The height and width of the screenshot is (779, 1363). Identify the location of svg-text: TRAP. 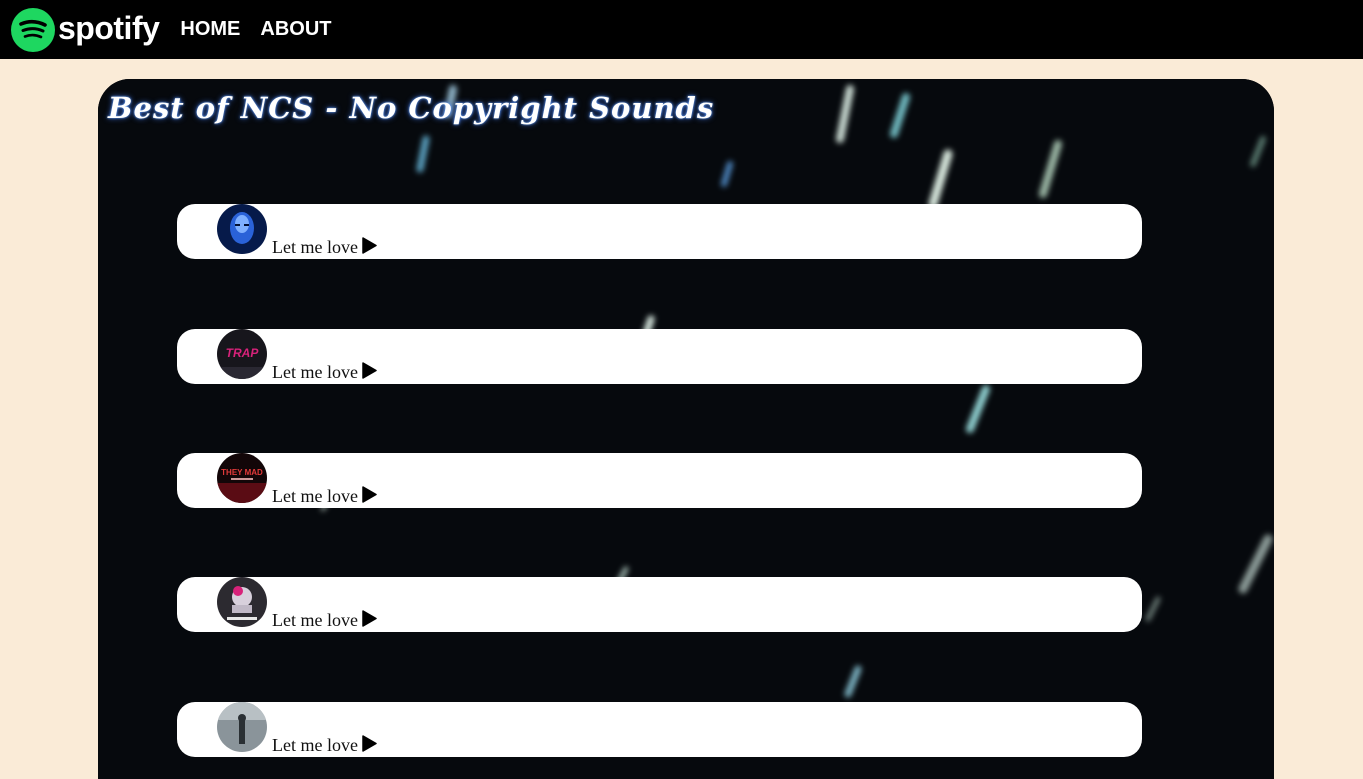
(243, 353).